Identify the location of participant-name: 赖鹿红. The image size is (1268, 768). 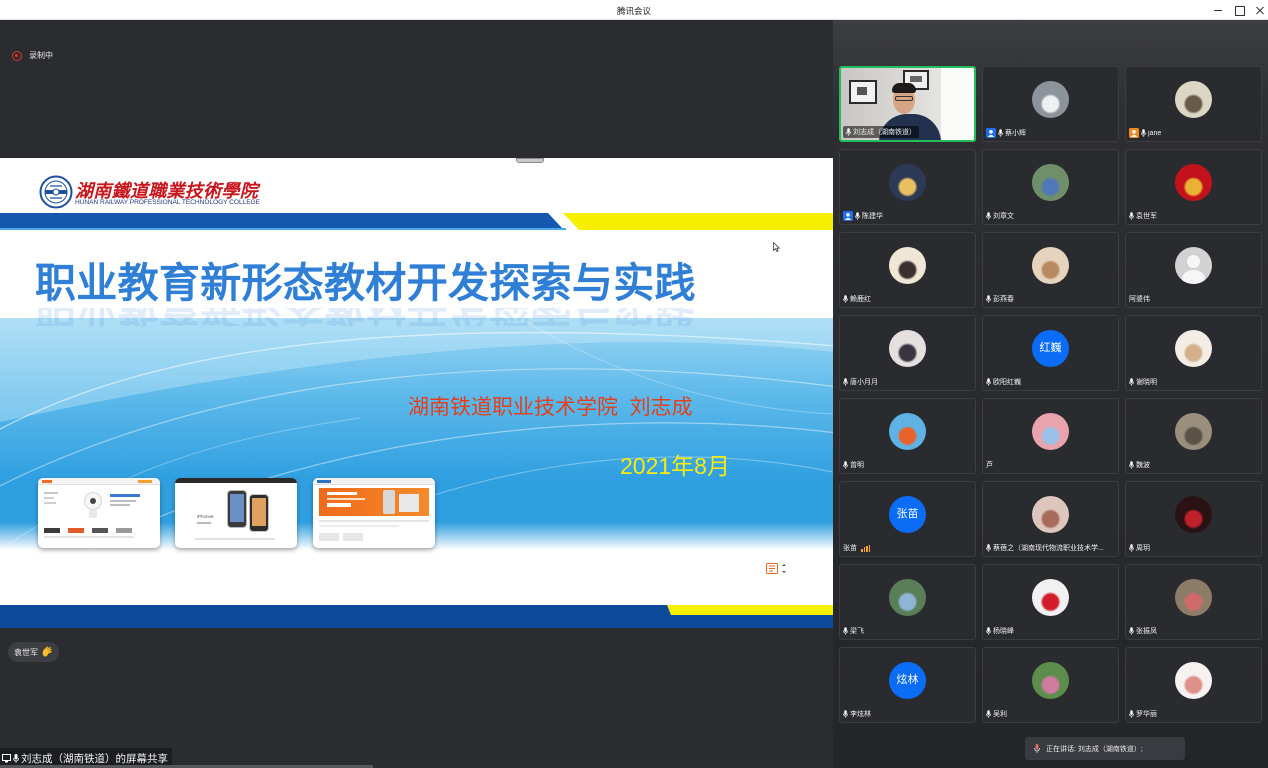
(860, 299).